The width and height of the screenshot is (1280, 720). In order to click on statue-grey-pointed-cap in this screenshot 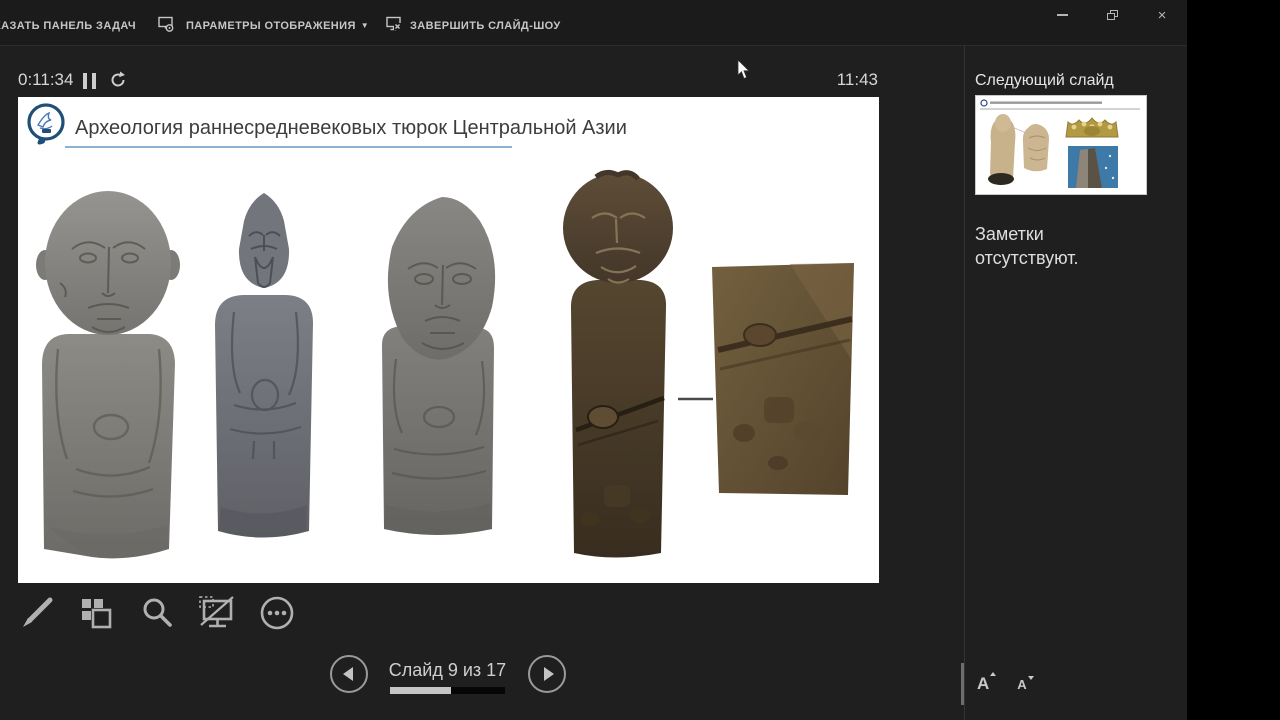, I will do `click(264, 365)`.